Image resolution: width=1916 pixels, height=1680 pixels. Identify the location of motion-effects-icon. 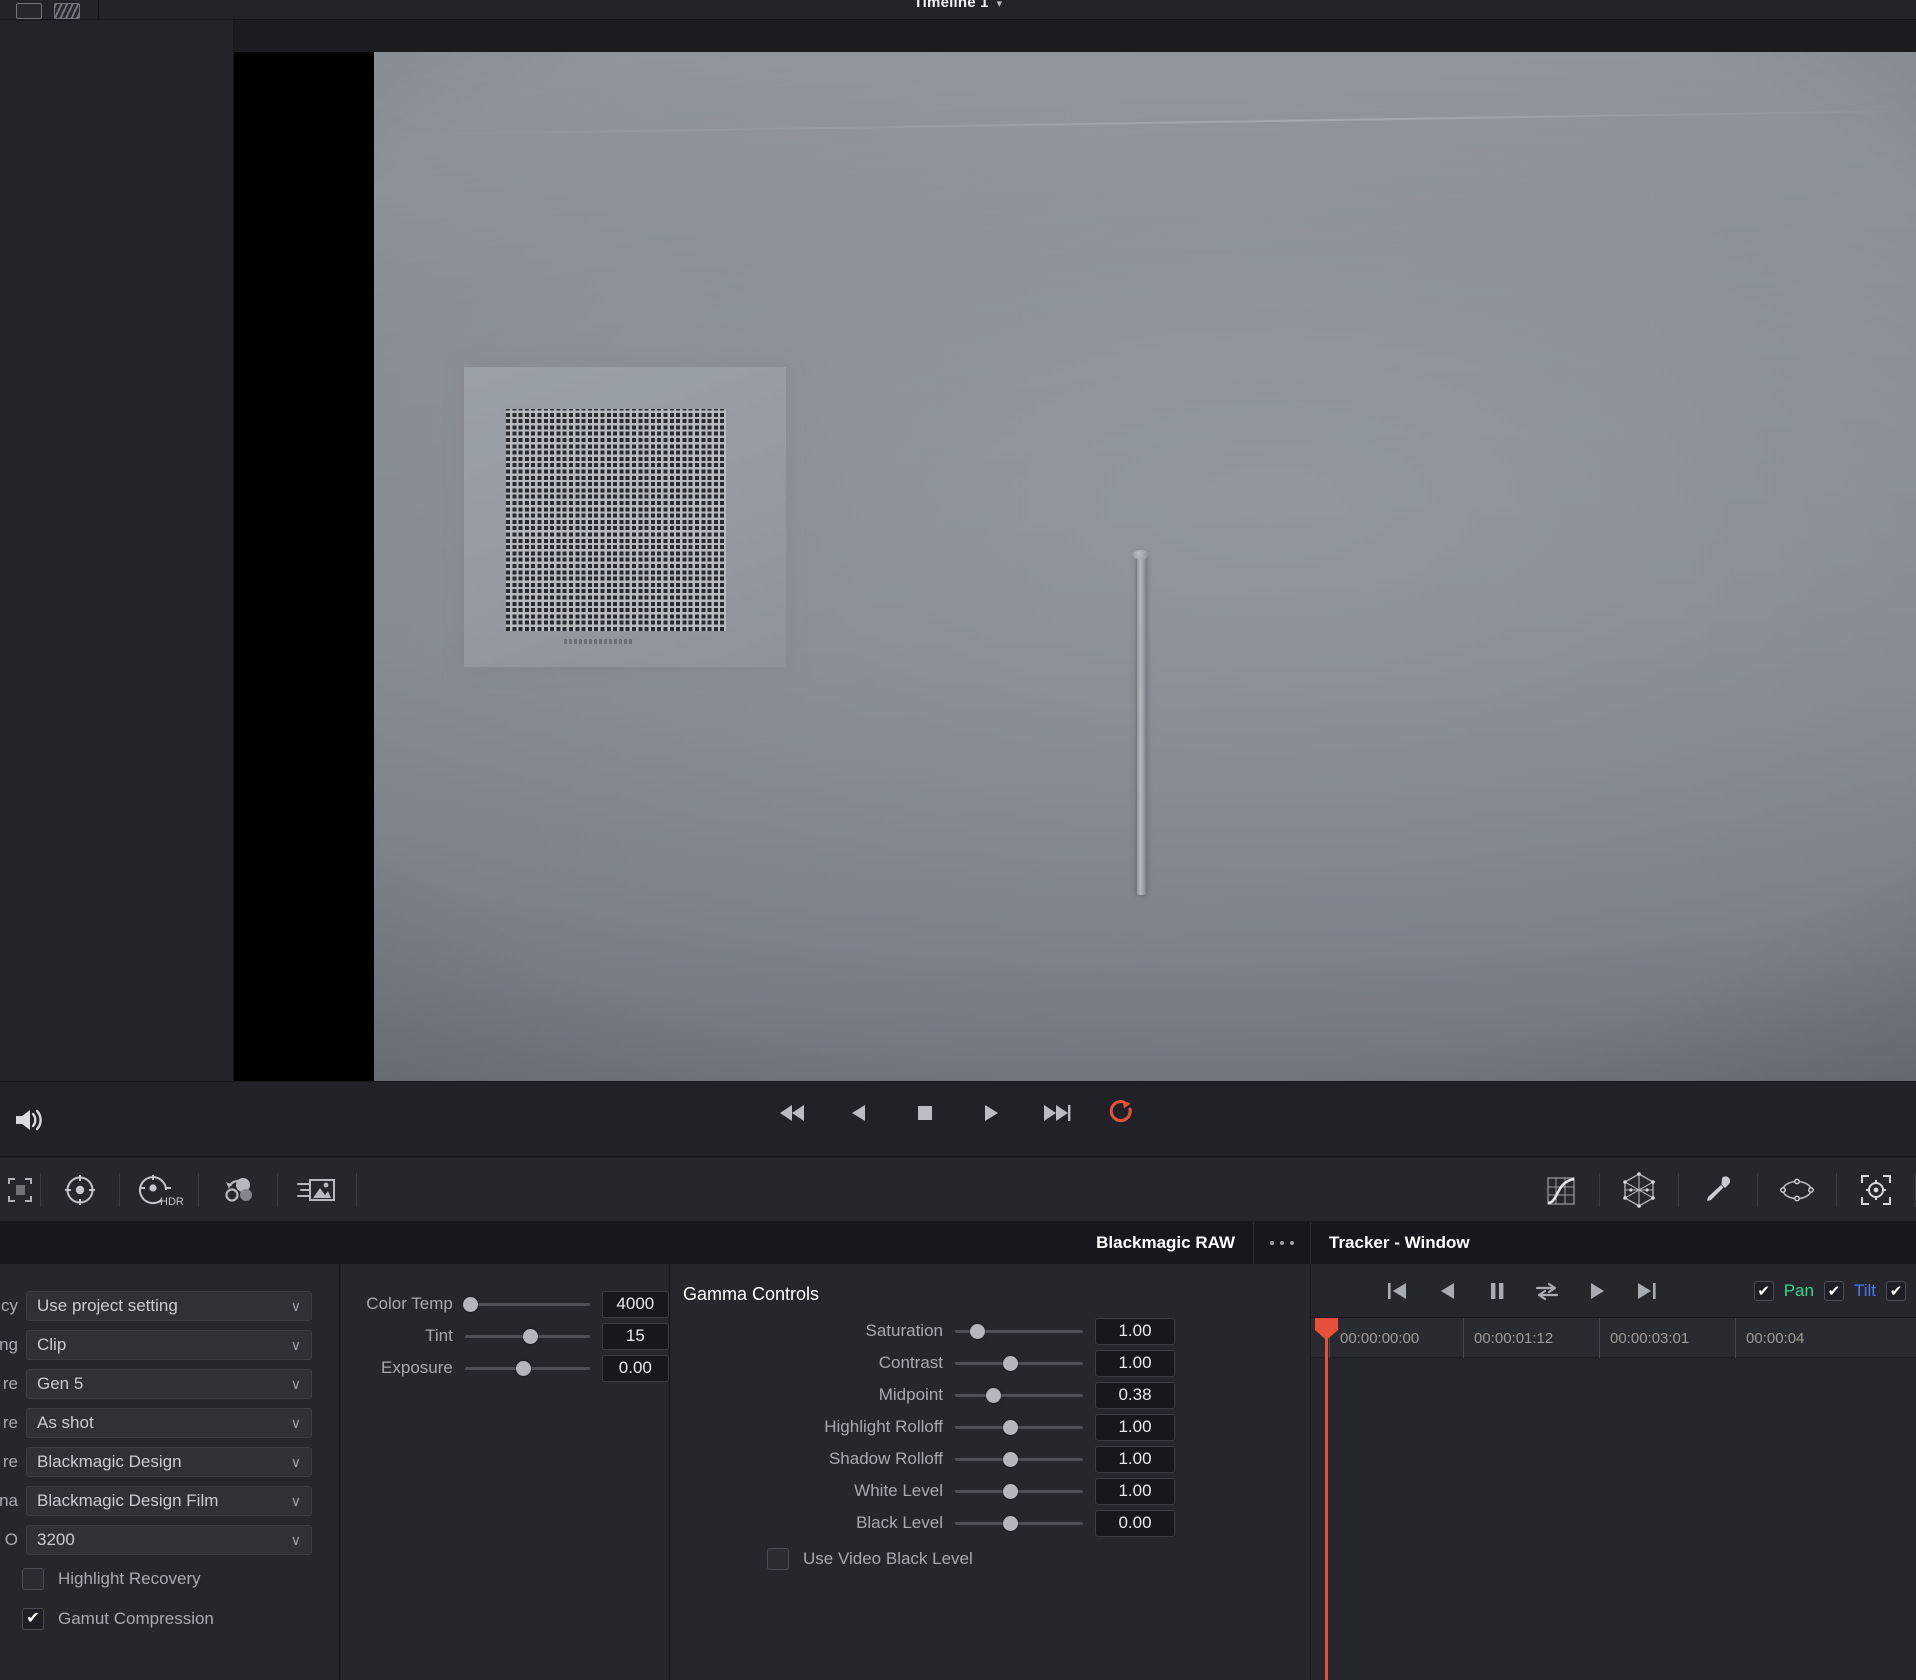
(317, 1190).